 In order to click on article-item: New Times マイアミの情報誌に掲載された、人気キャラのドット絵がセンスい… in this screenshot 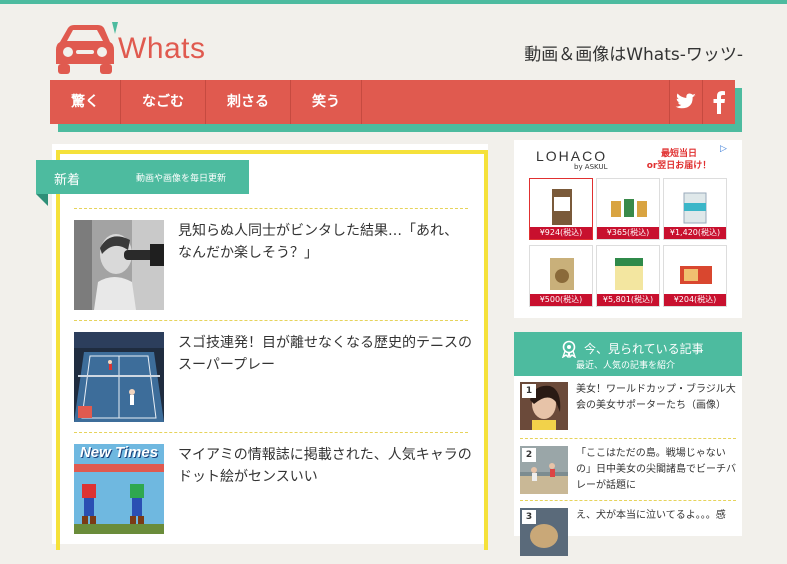, I will do `click(273, 489)`.